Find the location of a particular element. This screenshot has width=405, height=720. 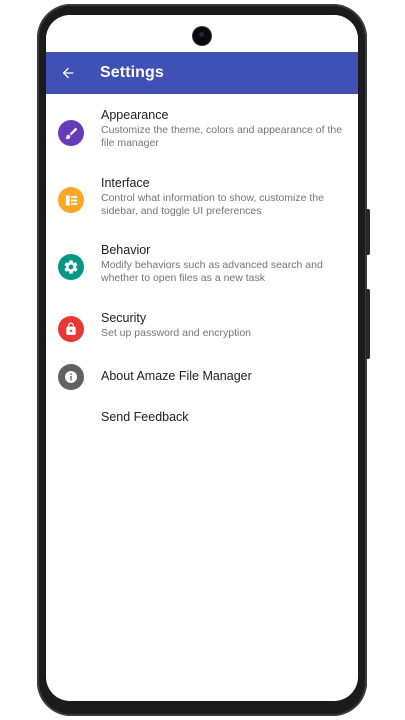

info-icon is located at coordinates (71, 377).